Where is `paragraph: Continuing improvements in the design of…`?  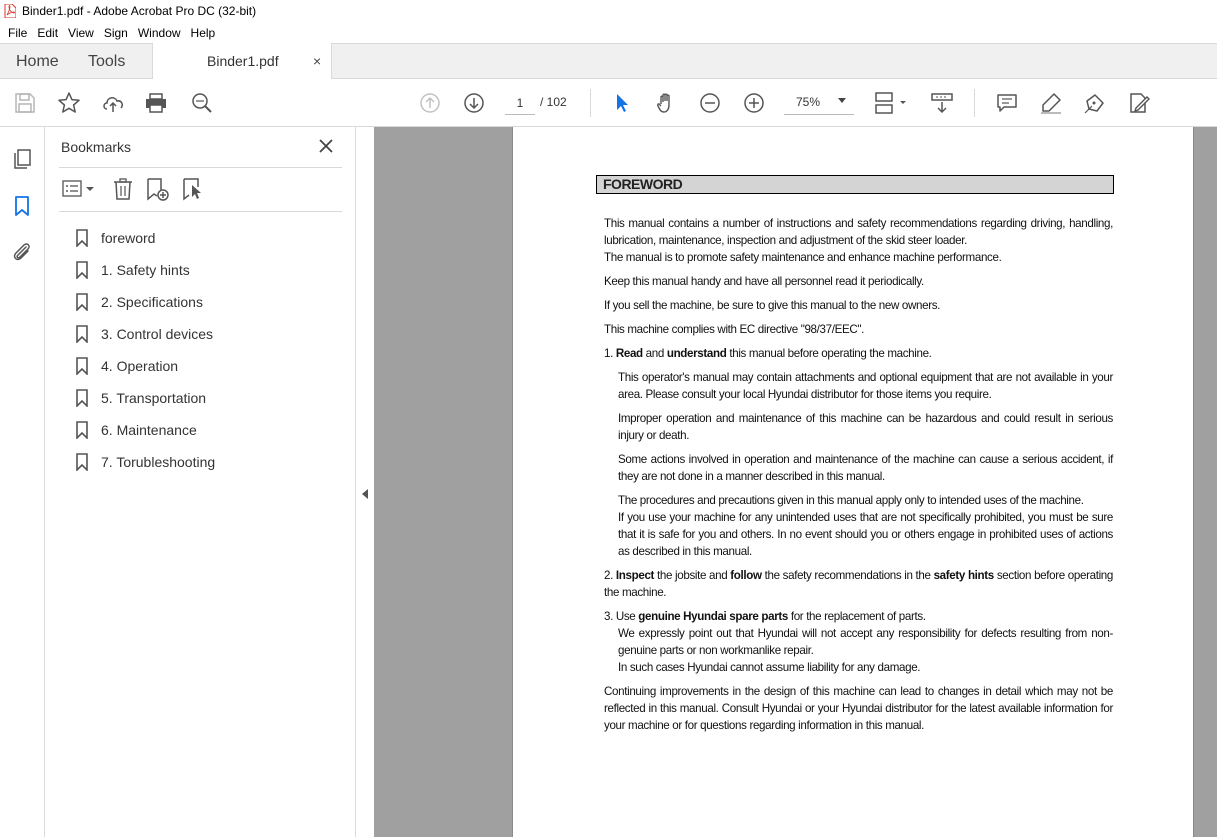
paragraph: Continuing improvements in the design of… is located at coordinates (858, 708).